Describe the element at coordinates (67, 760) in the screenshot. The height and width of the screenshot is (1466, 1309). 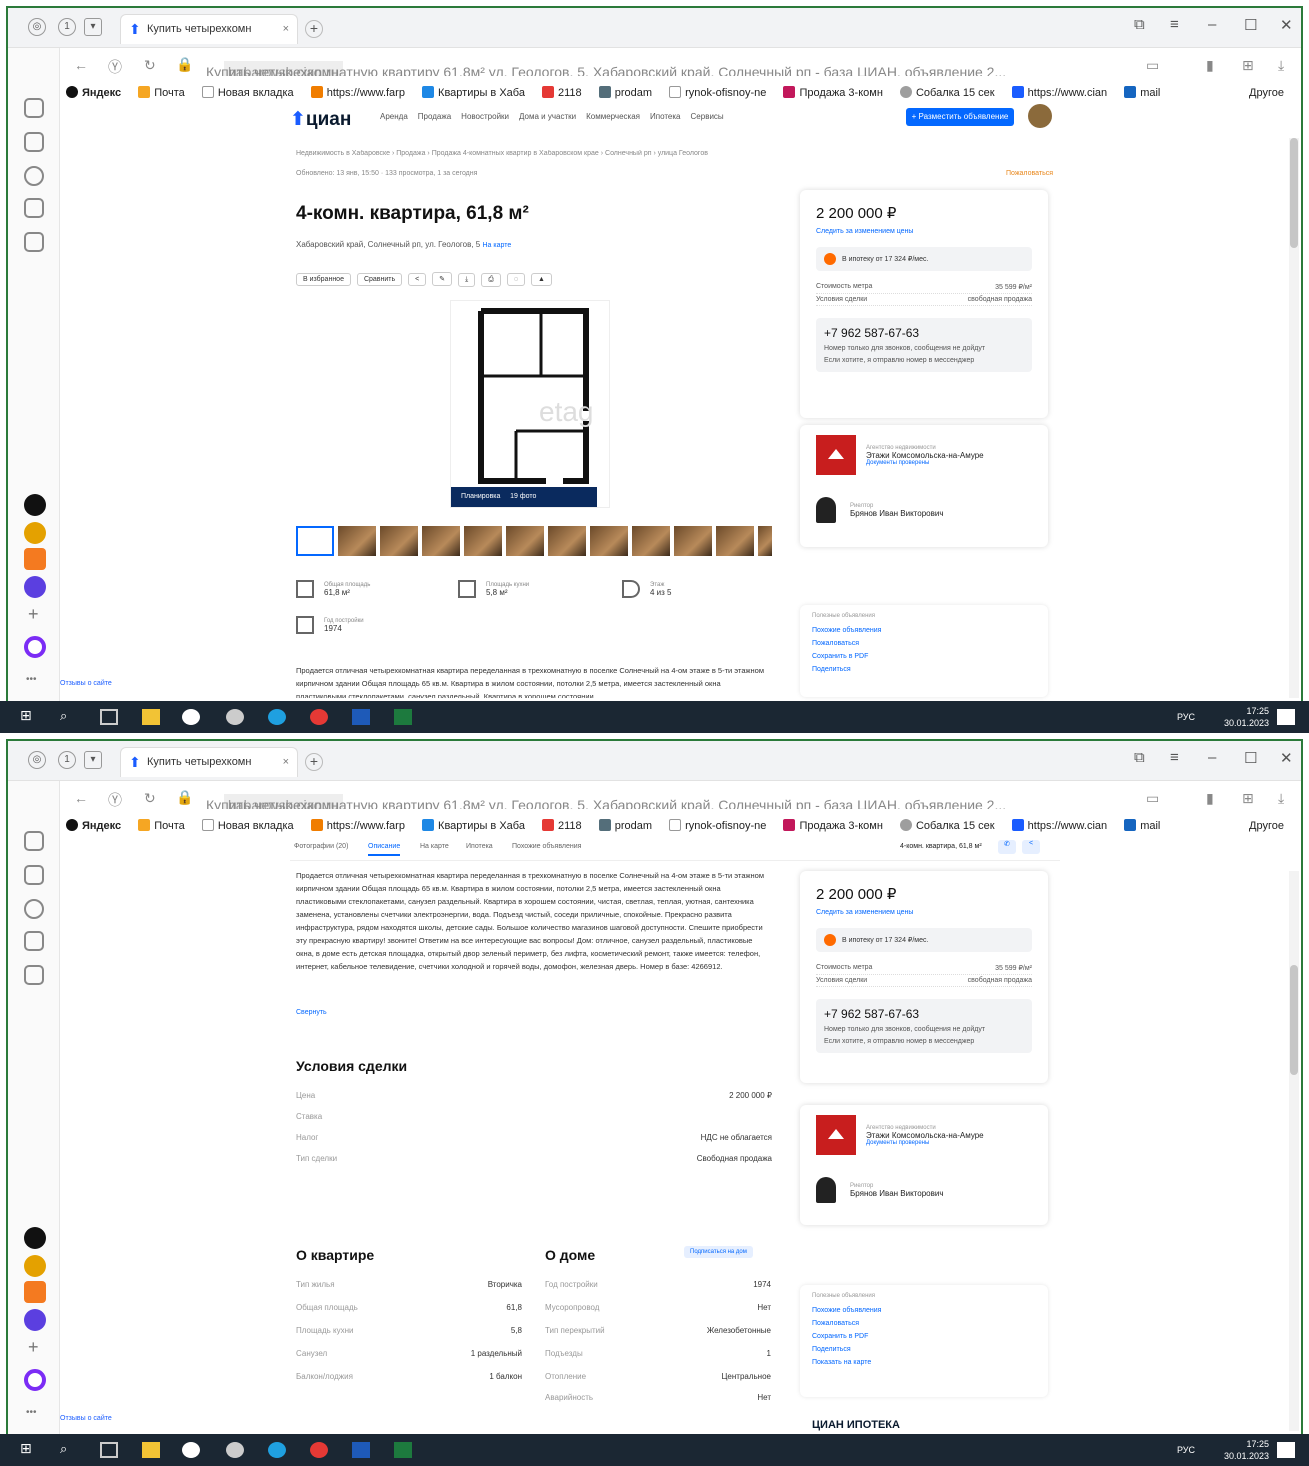
I see `tabs-icon: 1` at that location.